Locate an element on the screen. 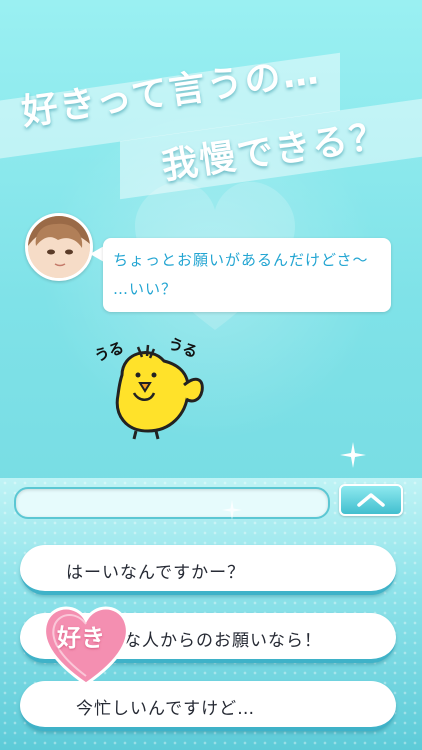 This screenshot has height=750, width=422. dialogue-text: ちょっとお願いがあるんだけどさ〜 …いい？ is located at coordinates (241, 275).